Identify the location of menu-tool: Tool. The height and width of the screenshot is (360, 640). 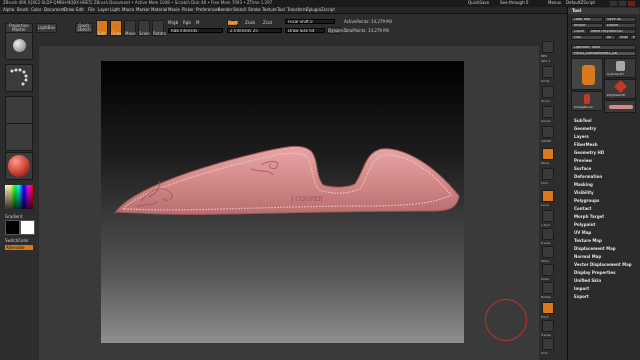
(281, 9).